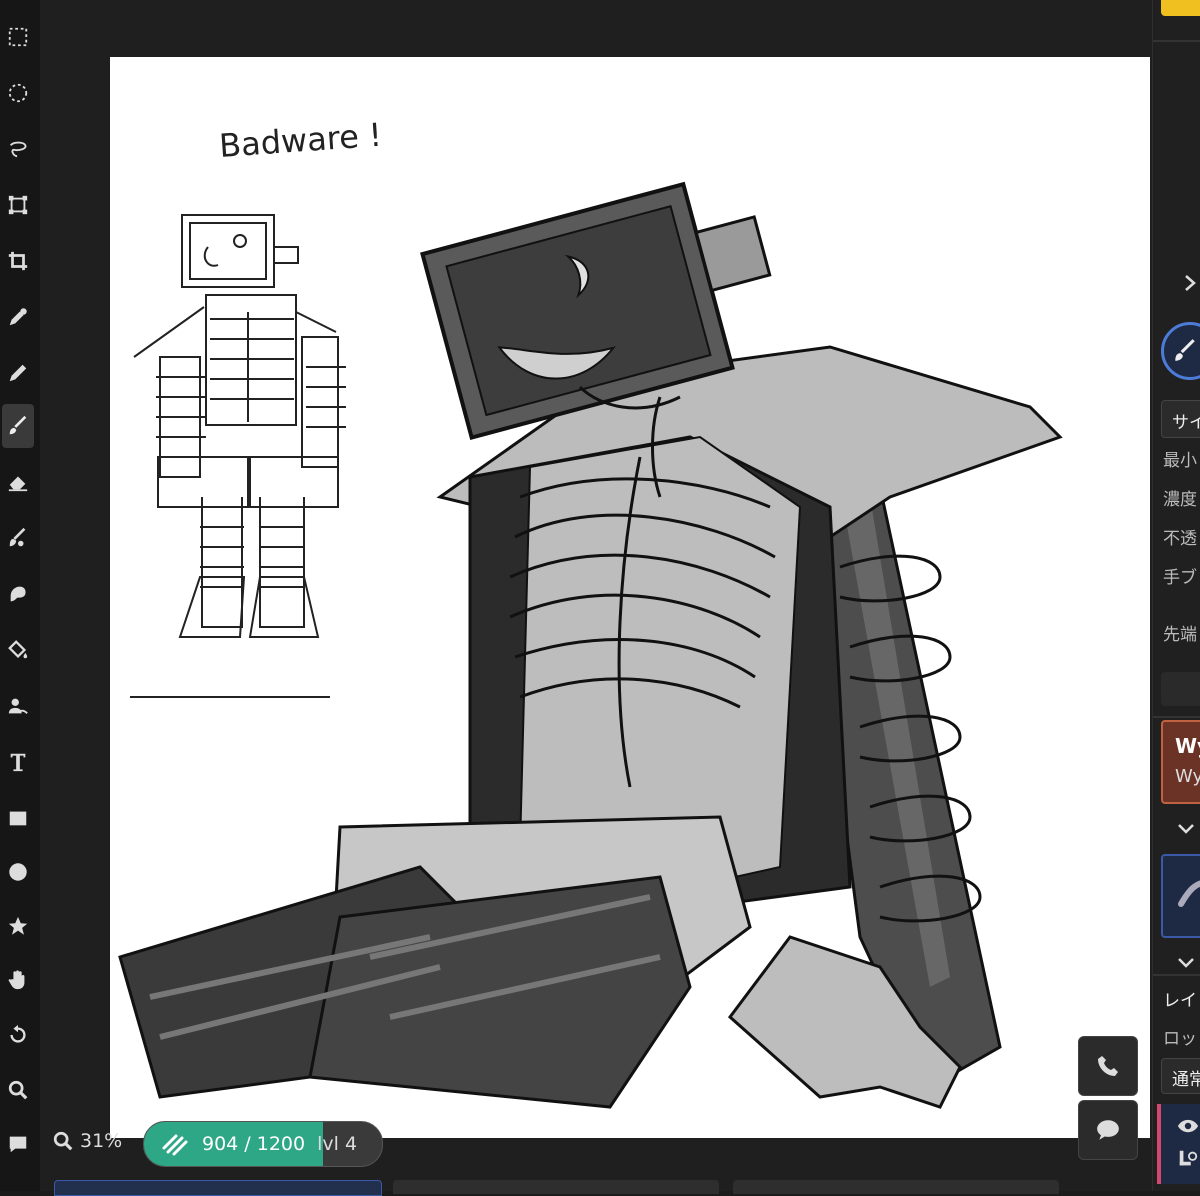  I want to click on lasso-icon, so click(18, 149).